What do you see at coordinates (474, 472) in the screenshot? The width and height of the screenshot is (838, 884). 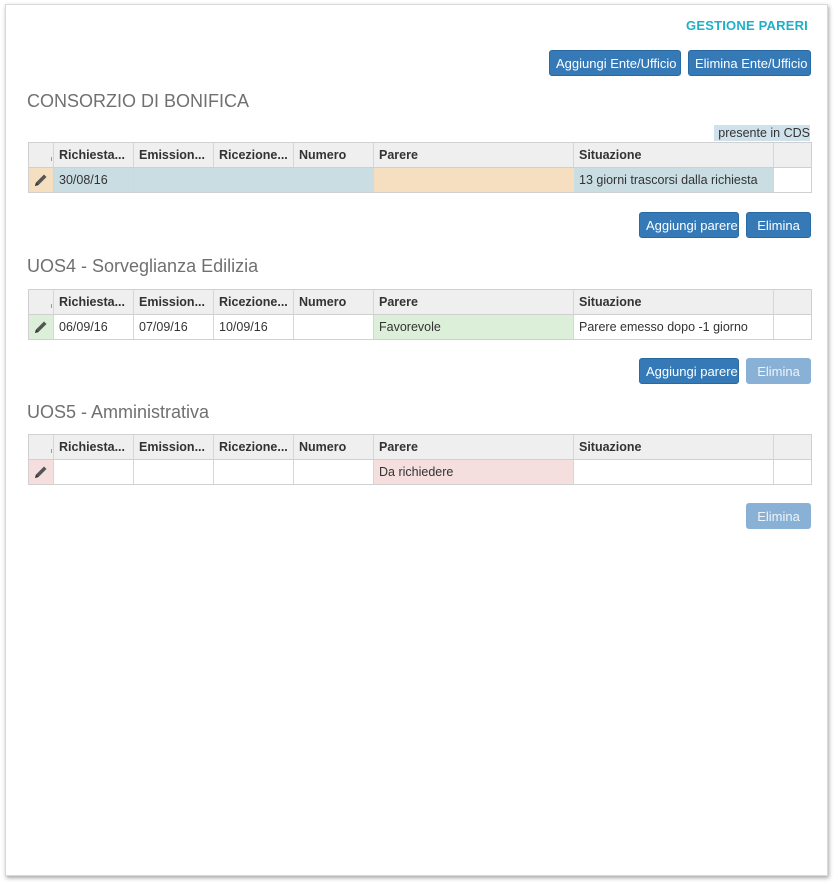 I see `cell-parere: Da richiedere` at bounding box center [474, 472].